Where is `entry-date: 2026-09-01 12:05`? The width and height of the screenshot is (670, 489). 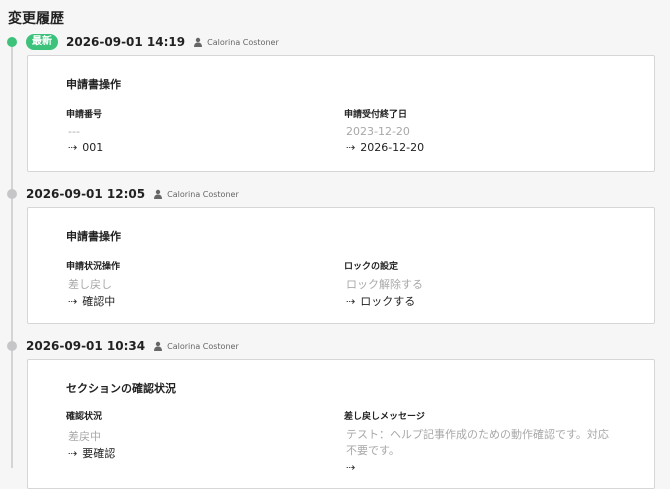 entry-date: 2026-09-01 12:05 is located at coordinates (86, 194).